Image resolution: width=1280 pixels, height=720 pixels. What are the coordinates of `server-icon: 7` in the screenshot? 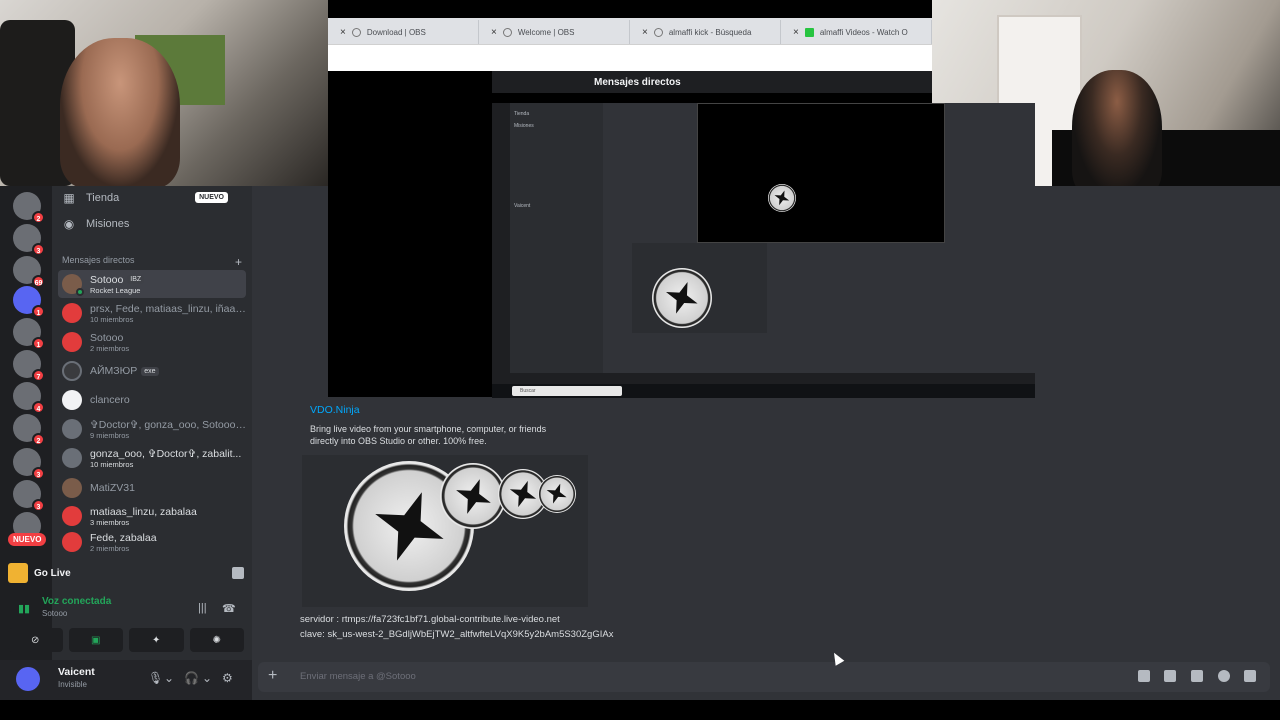 It's located at (29, 366).